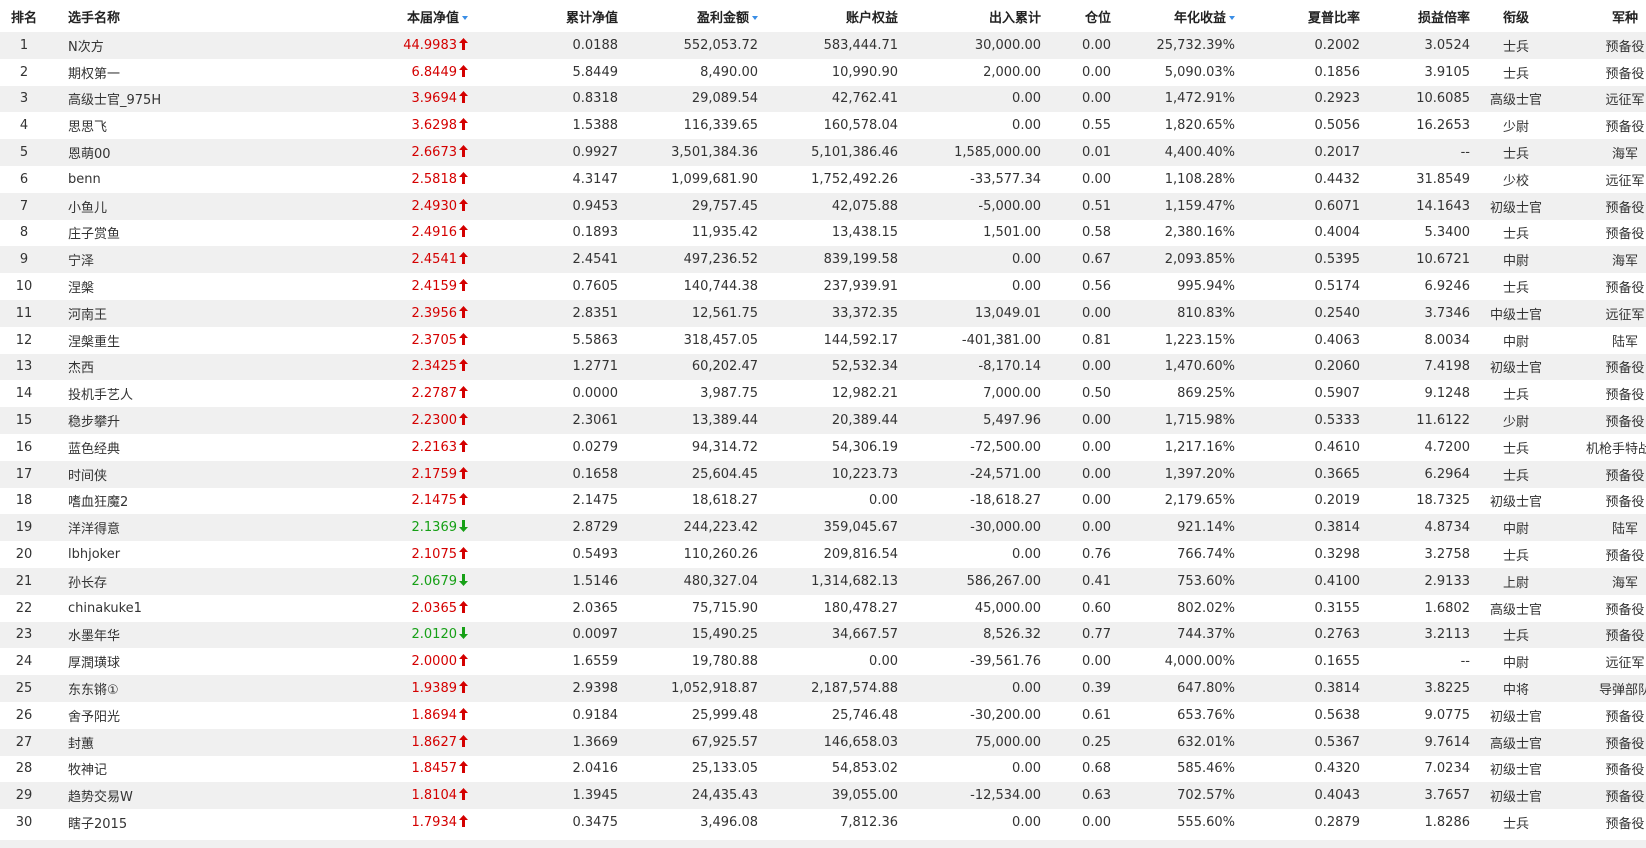  What do you see at coordinates (153, 152) in the screenshot?
I see `cell-player-name: 恩萌00` at bounding box center [153, 152].